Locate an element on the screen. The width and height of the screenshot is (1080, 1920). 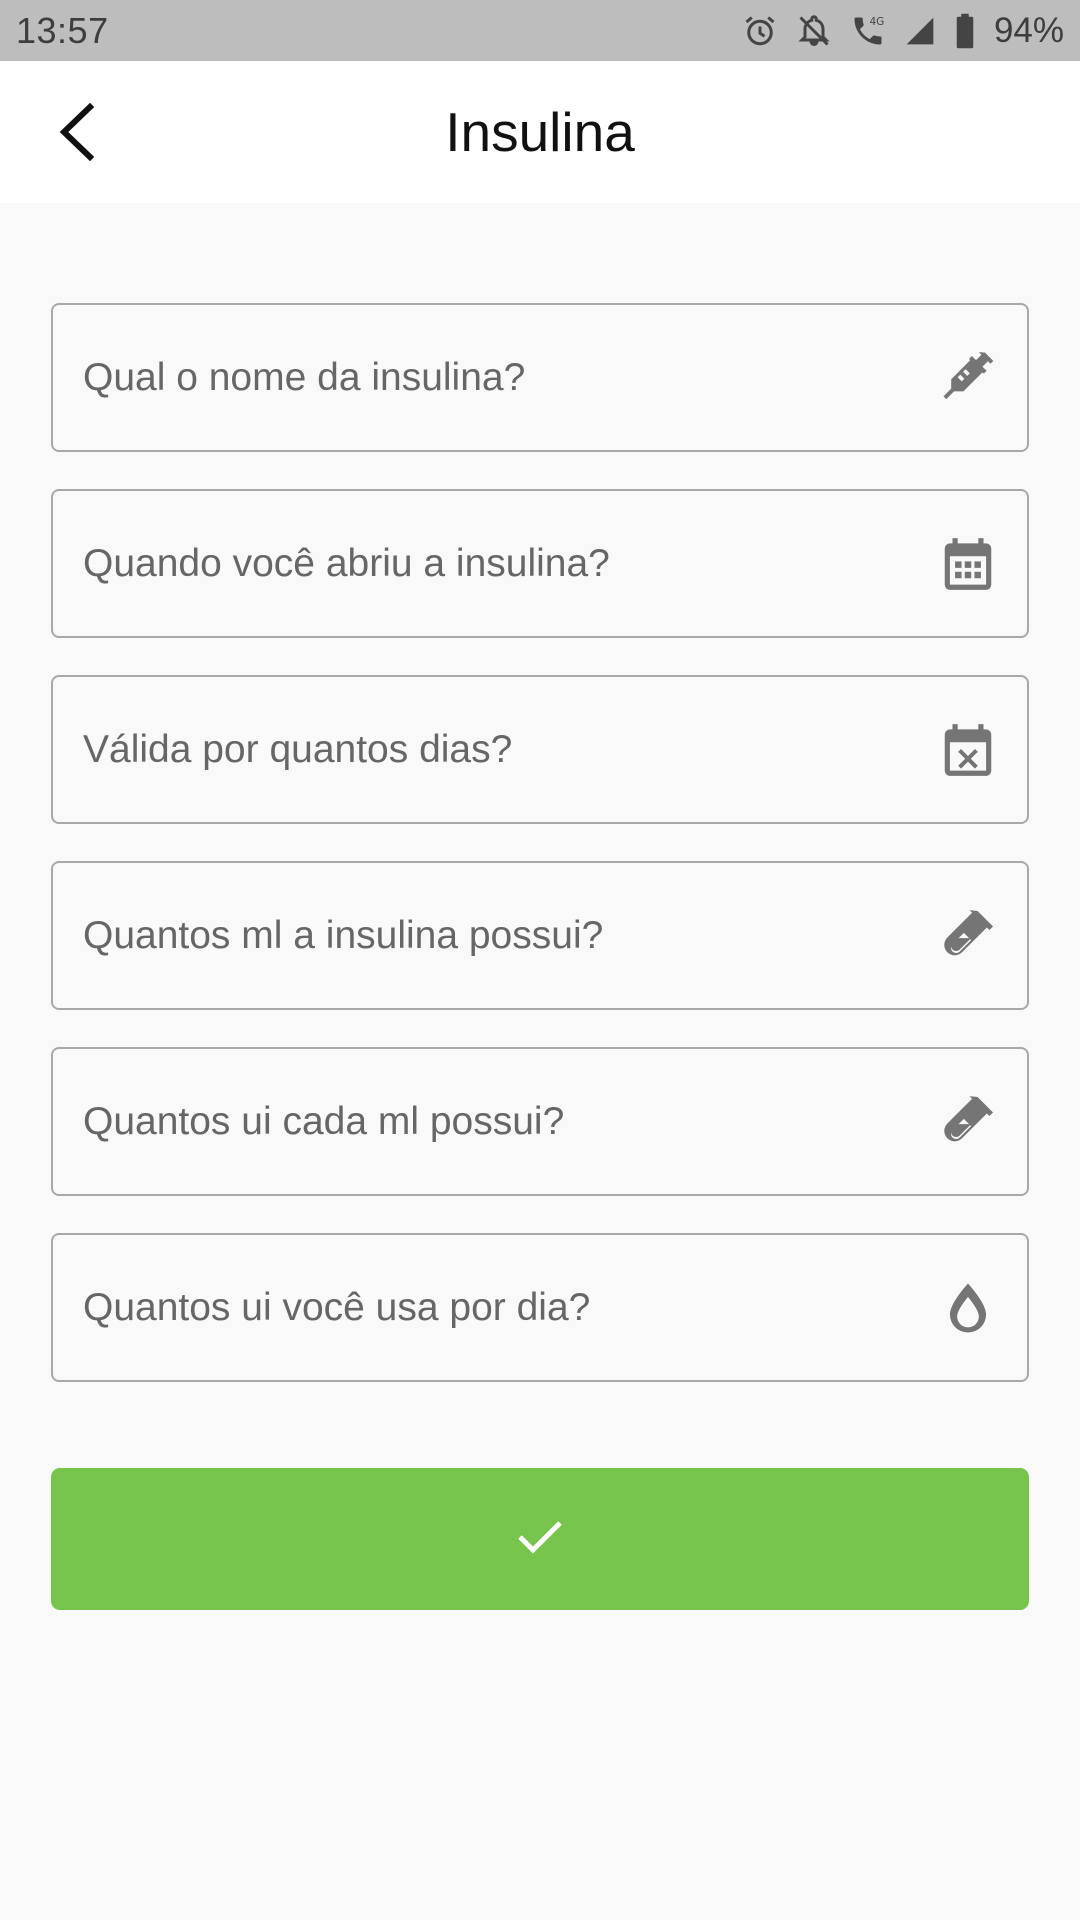
daily-ui-input is located at coordinates (540, 1307).